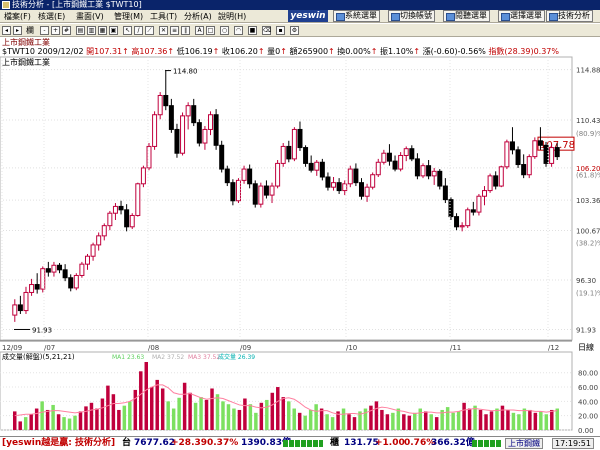 The height and width of the screenshot is (450, 600). I want to click on x-tick-label: /11, so click(455, 348).